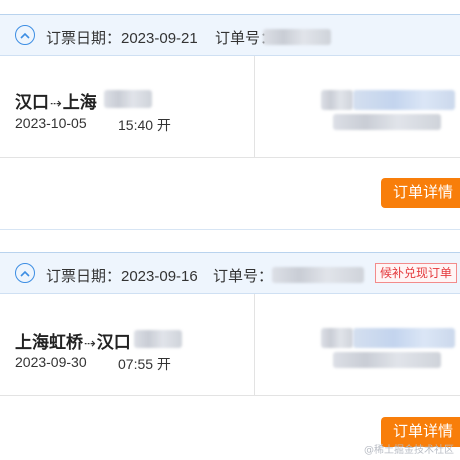 This screenshot has height=460, width=460. I want to click on departure-date: 2023-10-05, so click(51, 123).